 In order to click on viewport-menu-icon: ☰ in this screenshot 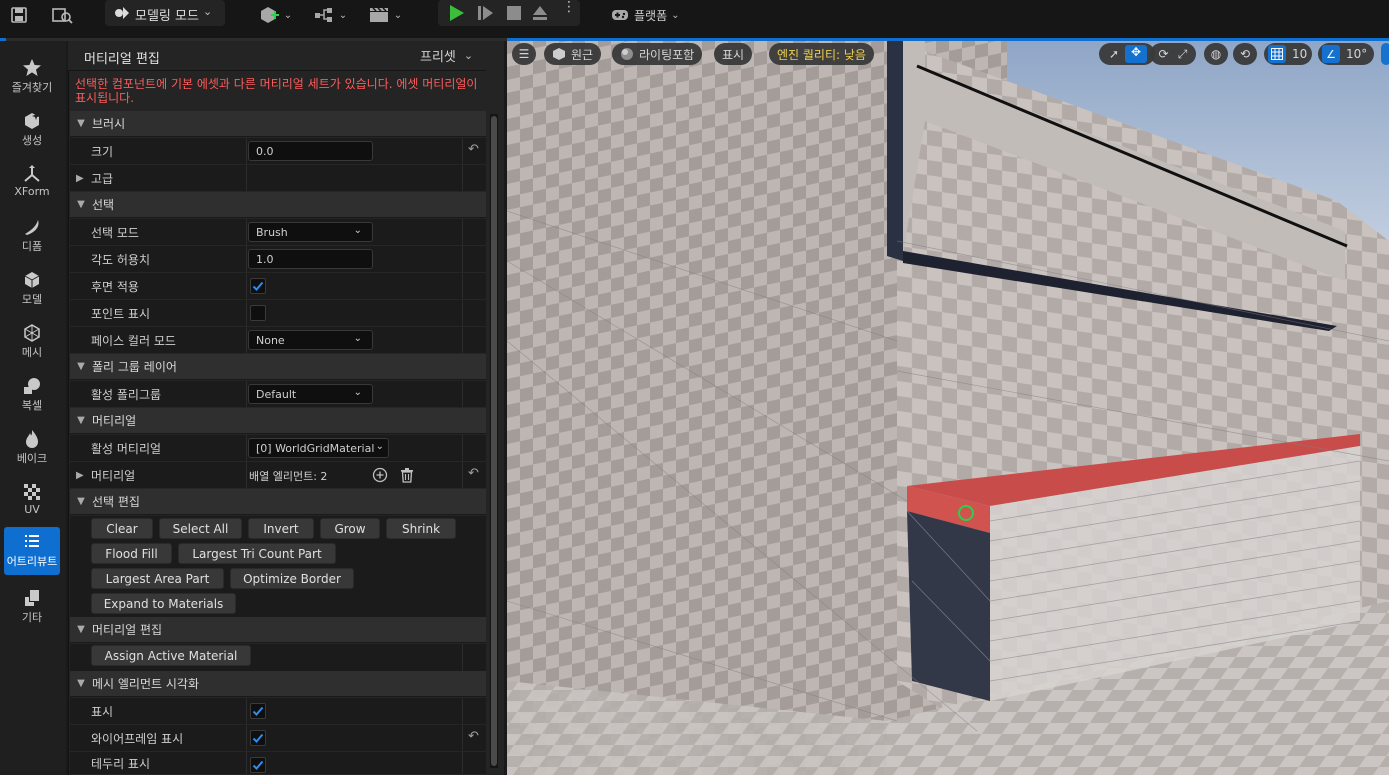, I will do `click(524, 54)`.